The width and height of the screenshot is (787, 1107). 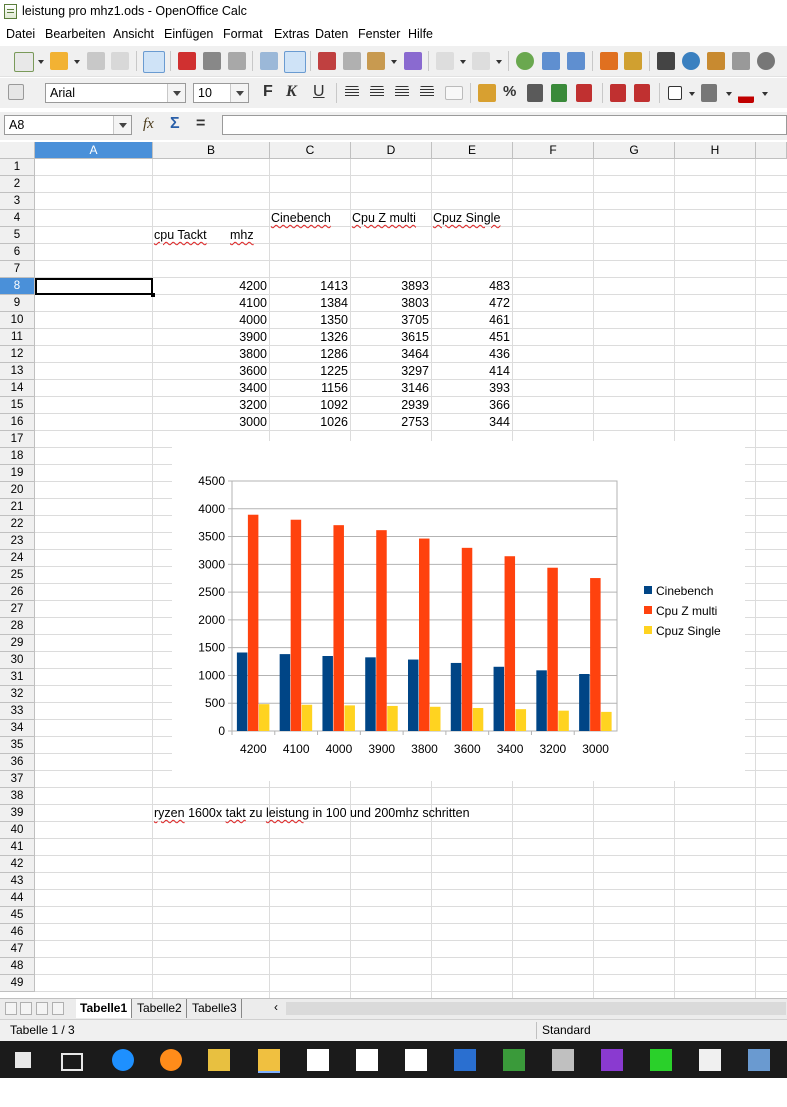 What do you see at coordinates (211, 150) in the screenshot?
I see `column-header-b: B` at bounding box center [211, 150].